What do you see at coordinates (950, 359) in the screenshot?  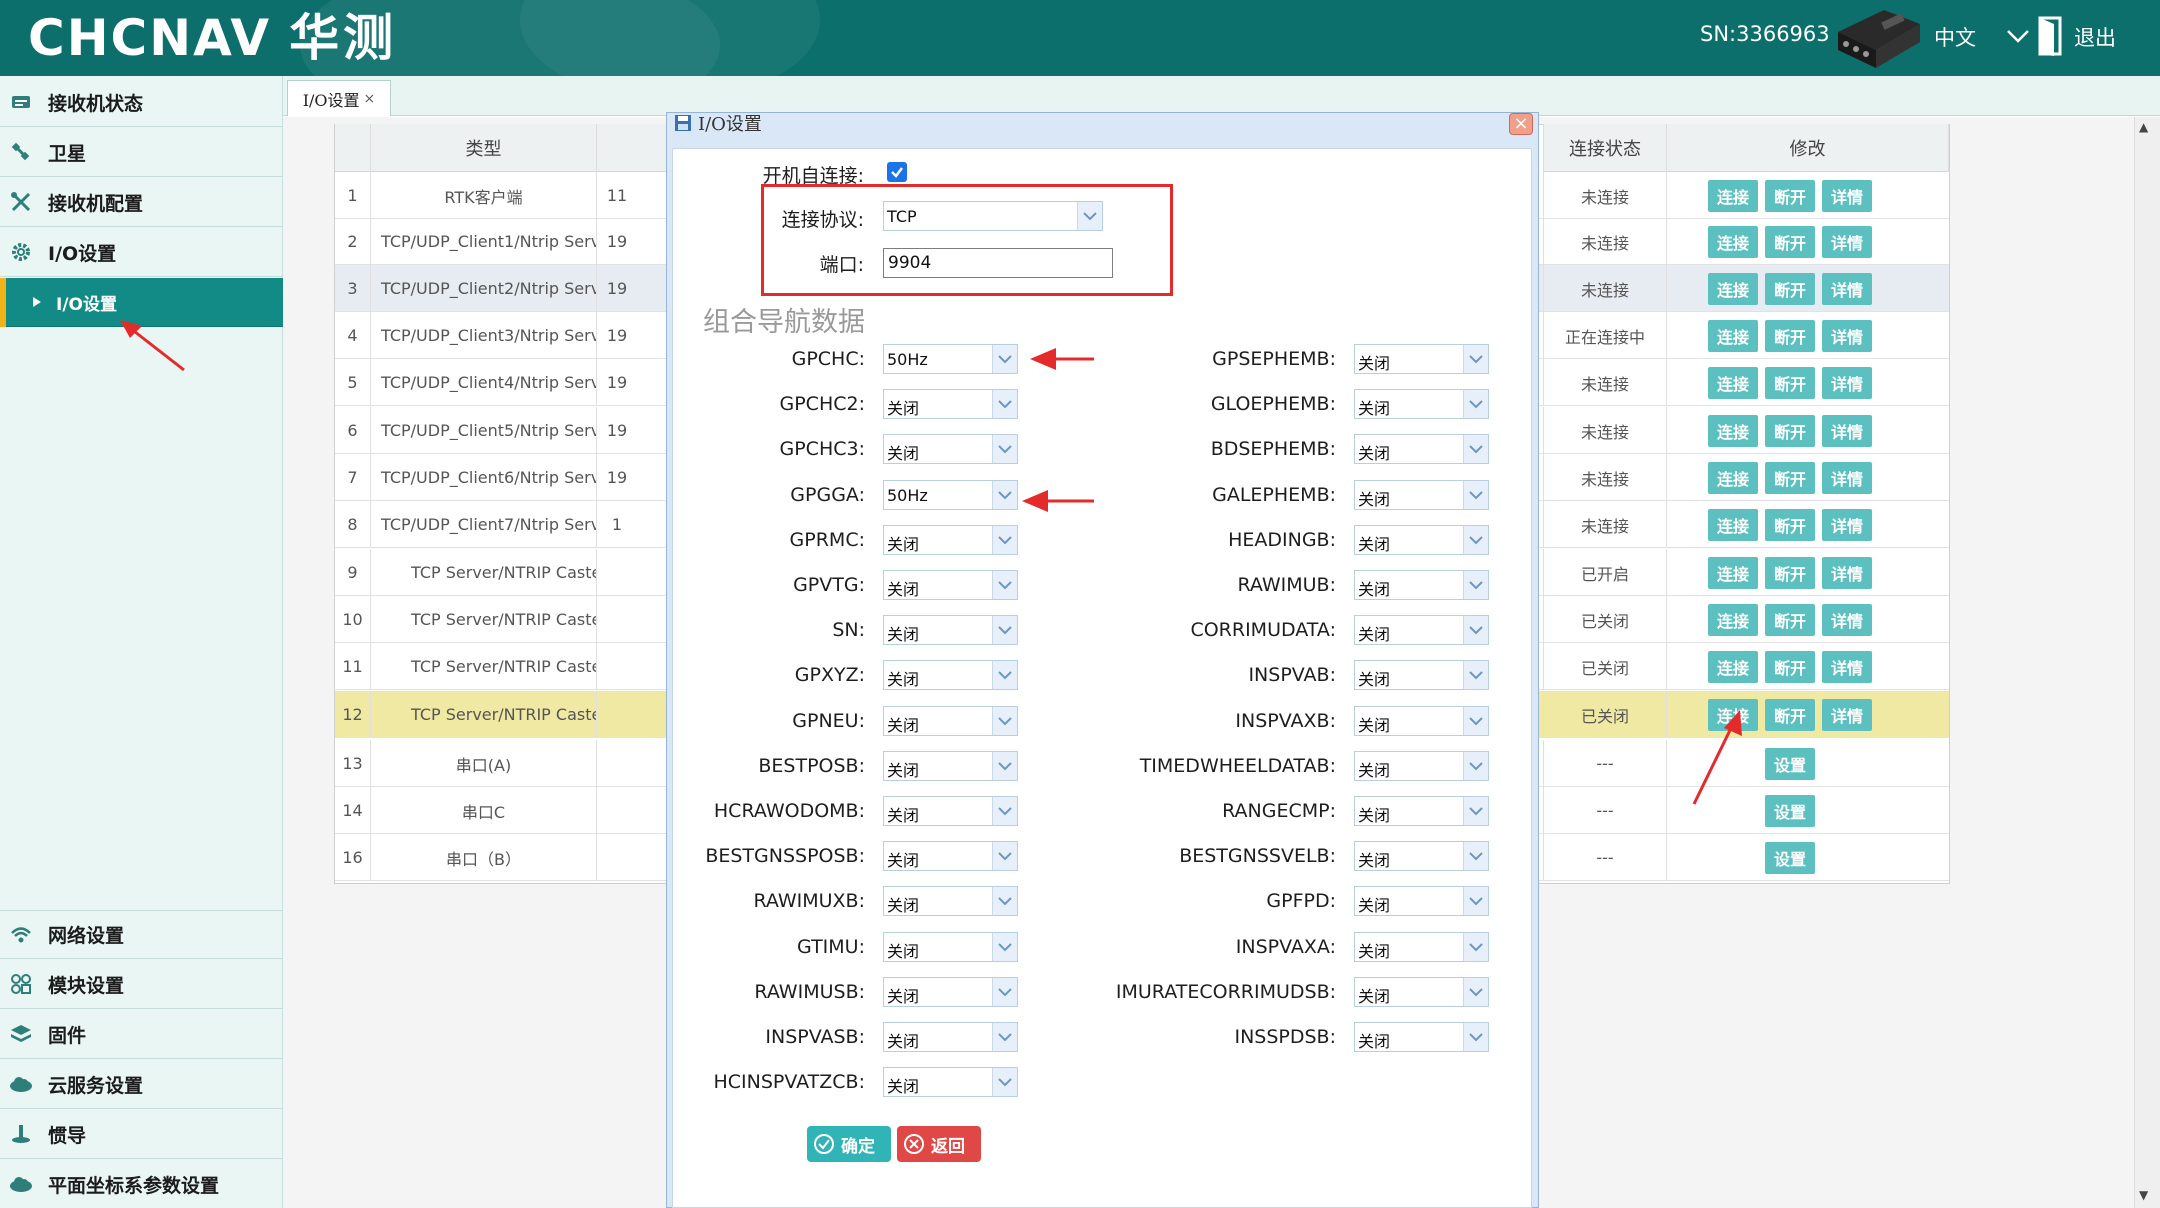 I see `frequency-select: 50Hz` at bounding box center [950, 359].